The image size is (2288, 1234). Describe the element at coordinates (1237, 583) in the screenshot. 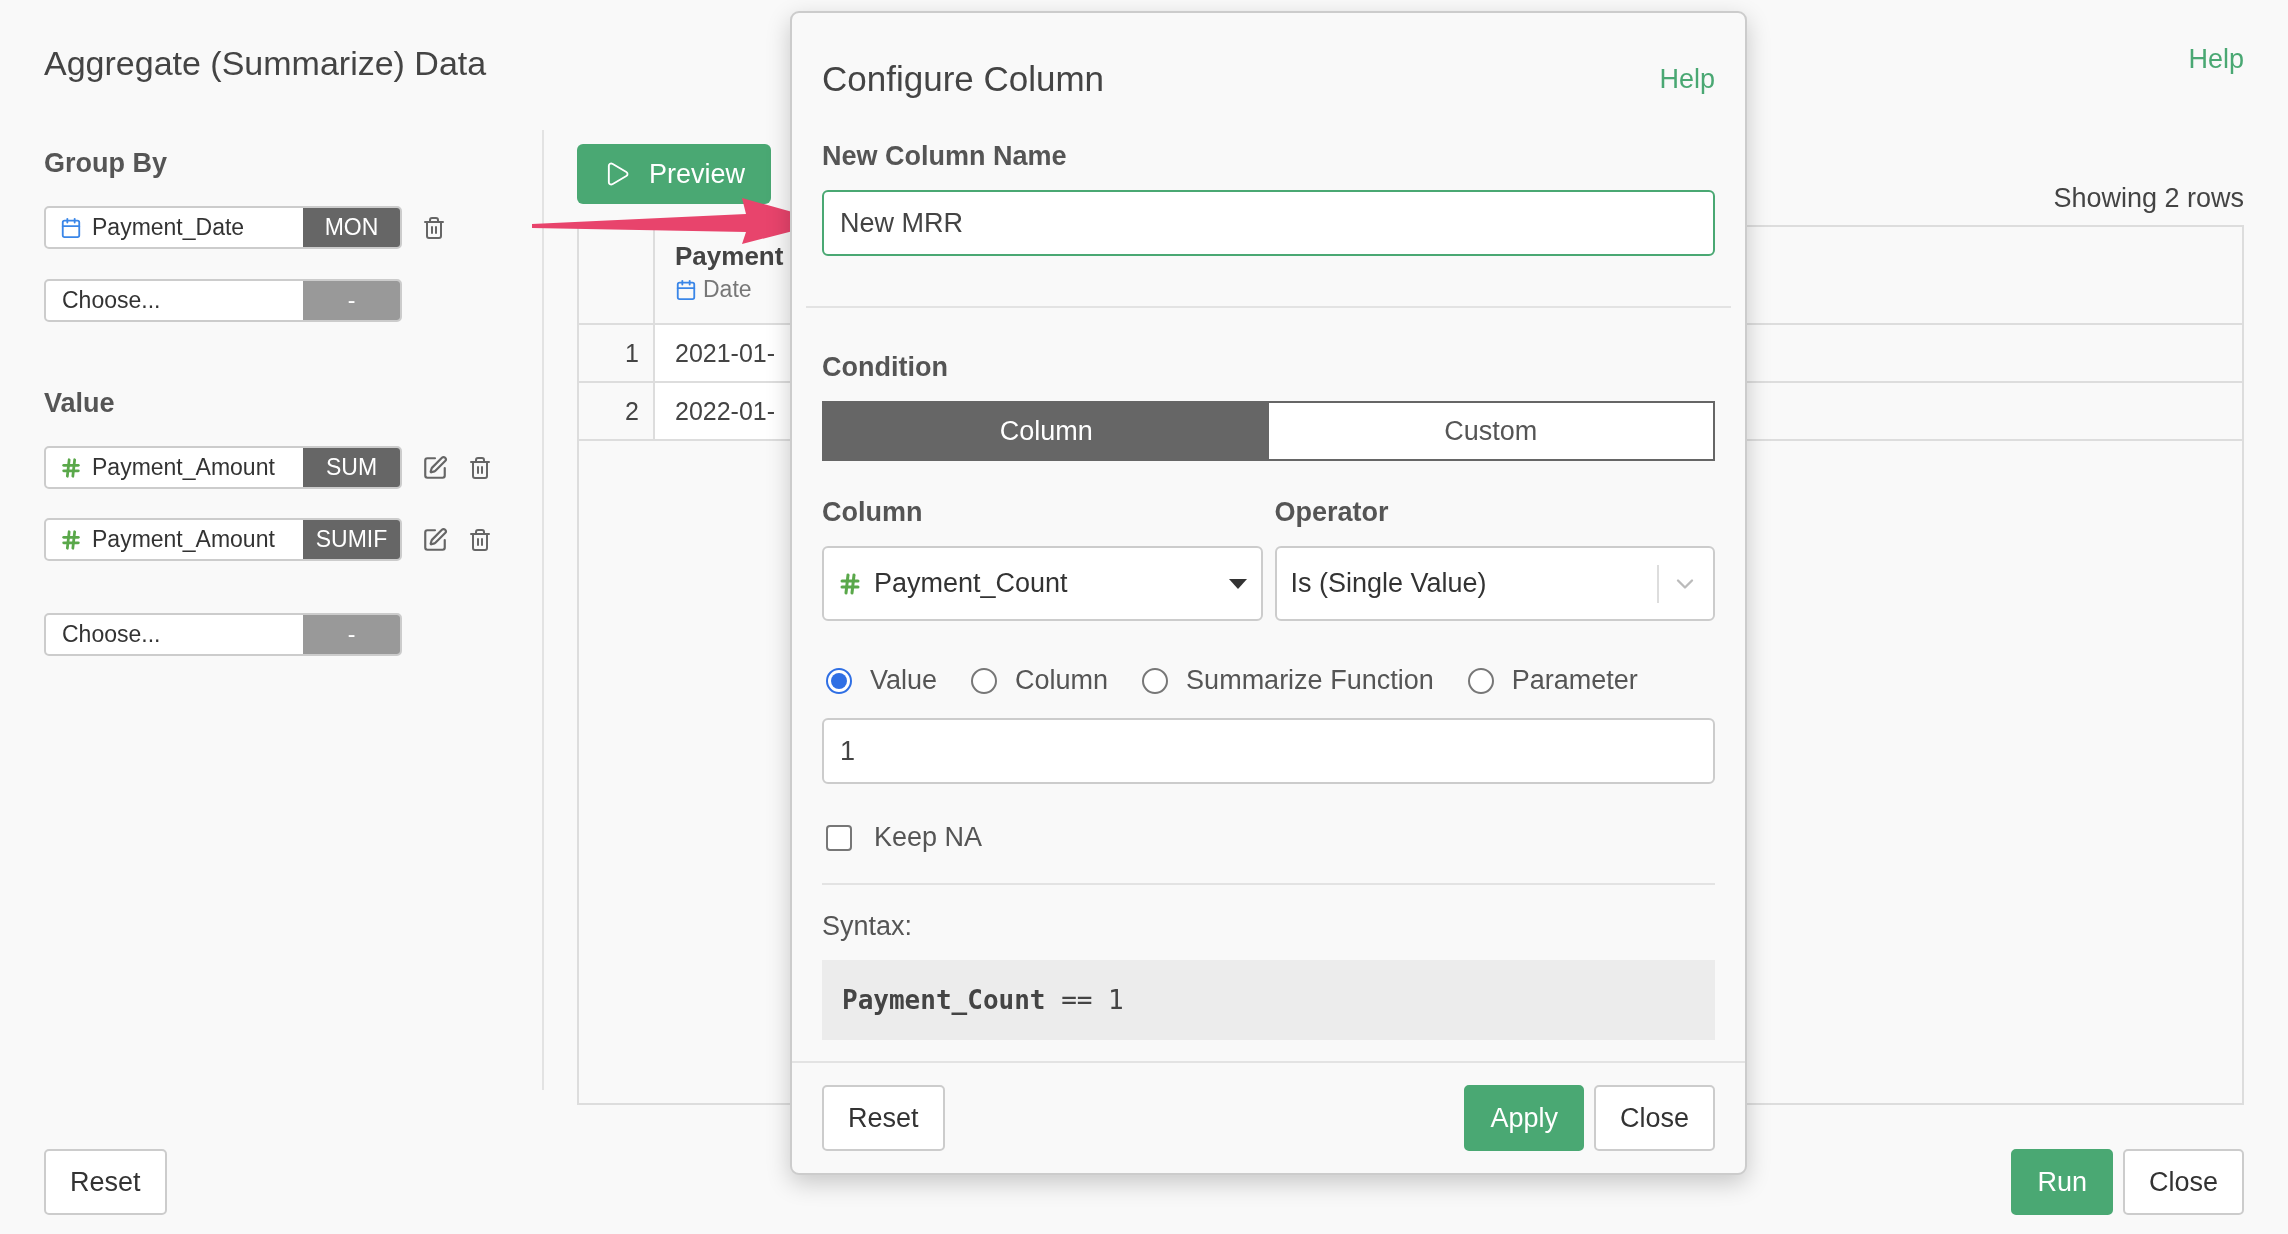

I see `caret-icon` at that location.